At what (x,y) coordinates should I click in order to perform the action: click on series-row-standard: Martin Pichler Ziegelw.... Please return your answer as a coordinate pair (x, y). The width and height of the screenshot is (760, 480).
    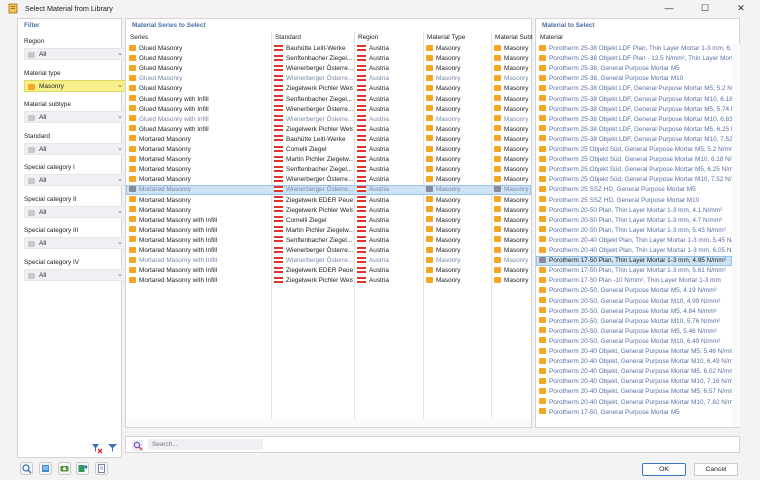
    Looking at the image, I should click on (313, 160).